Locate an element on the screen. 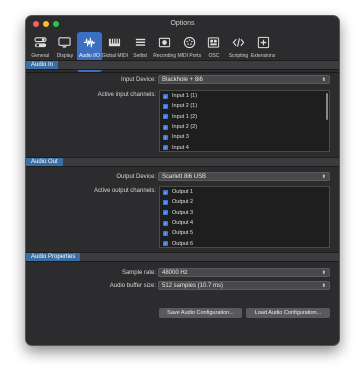  osc-icon is located at coordinates (214, 42).